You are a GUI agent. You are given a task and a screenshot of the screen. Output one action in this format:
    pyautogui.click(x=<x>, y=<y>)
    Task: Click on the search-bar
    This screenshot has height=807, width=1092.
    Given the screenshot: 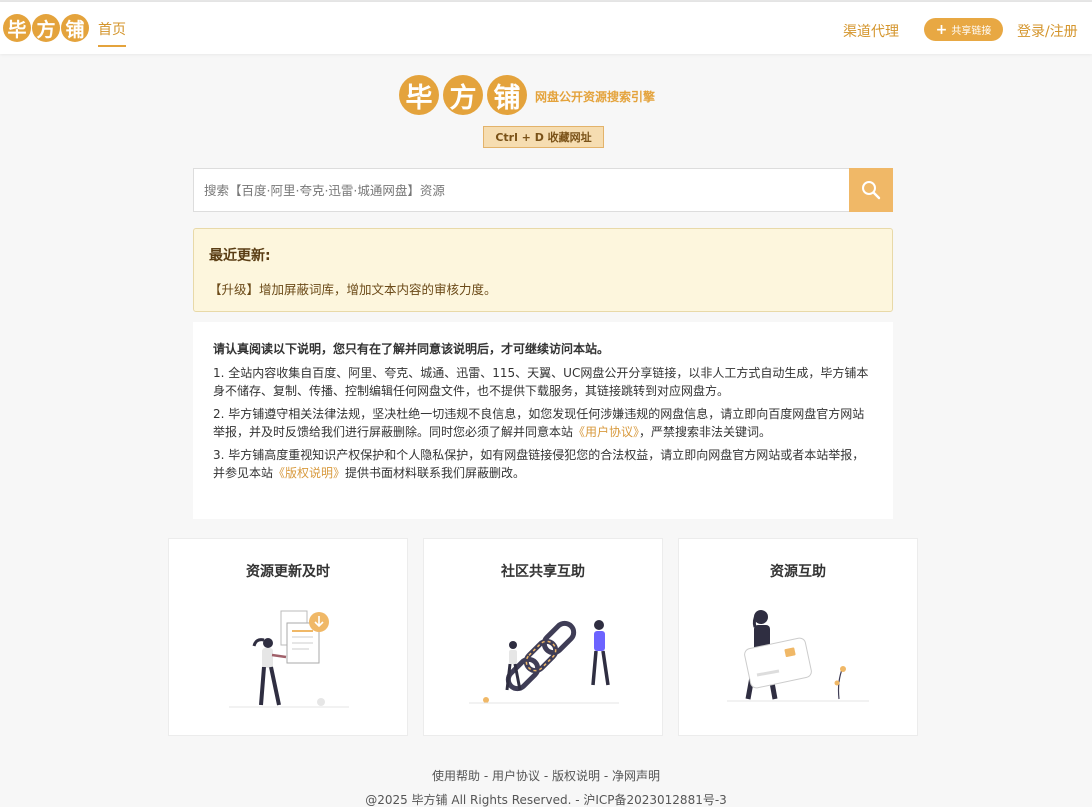 What is the action you would take?
    pyautogui.click(x=543, y=190)
    